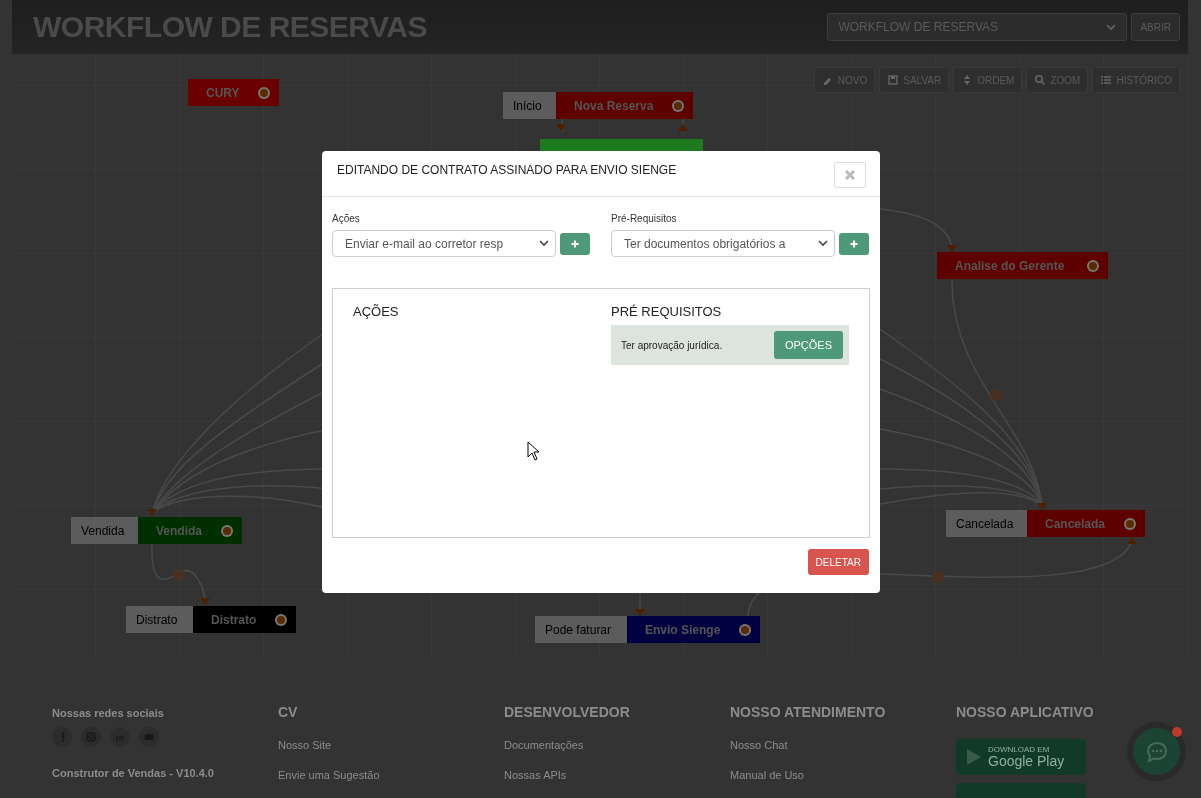 The width and height of the screenshot is (1201, 798). Describe the element at coordinates (391, 775) in the screenshot. I see `footer-link: Envie uma Sugestão` at that location.